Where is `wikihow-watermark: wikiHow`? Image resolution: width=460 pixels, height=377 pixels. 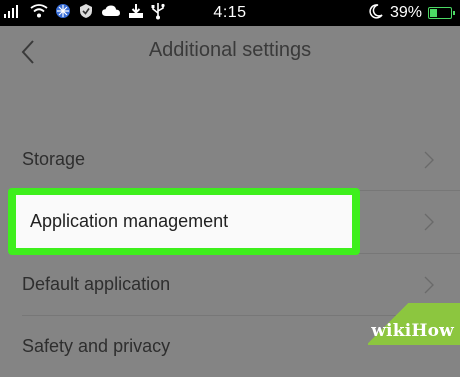
wikihow-watermark: wikiHow is located at coordinates (414, 324).